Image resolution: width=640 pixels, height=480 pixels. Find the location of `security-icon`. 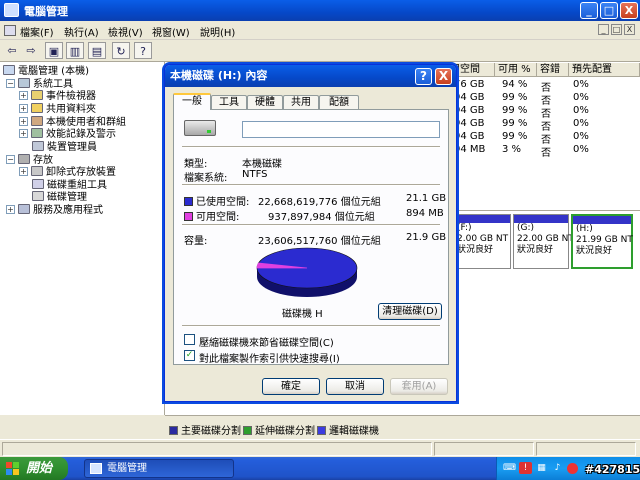

security-icon is located at coordinates (572, 468).